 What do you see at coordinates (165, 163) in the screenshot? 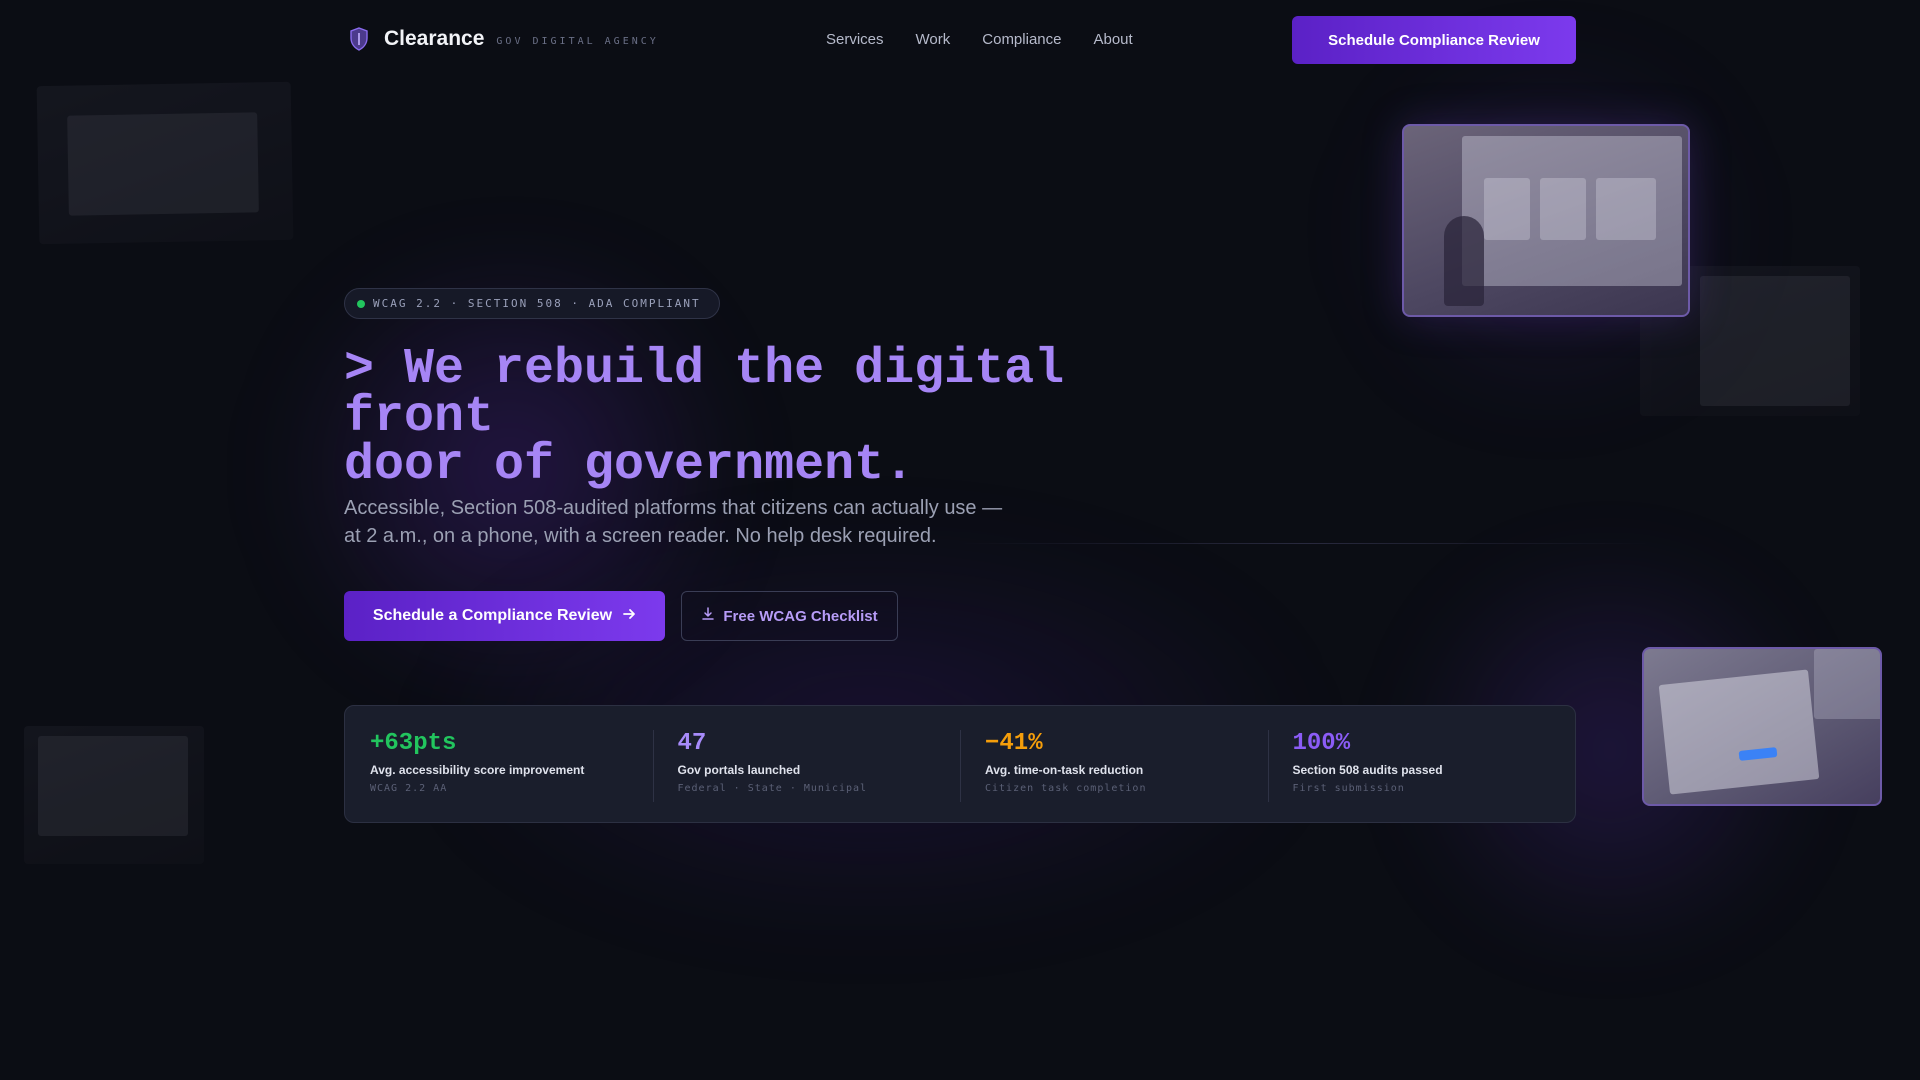
I see `background-photo-paper-form` at bounding box center [165, 163].